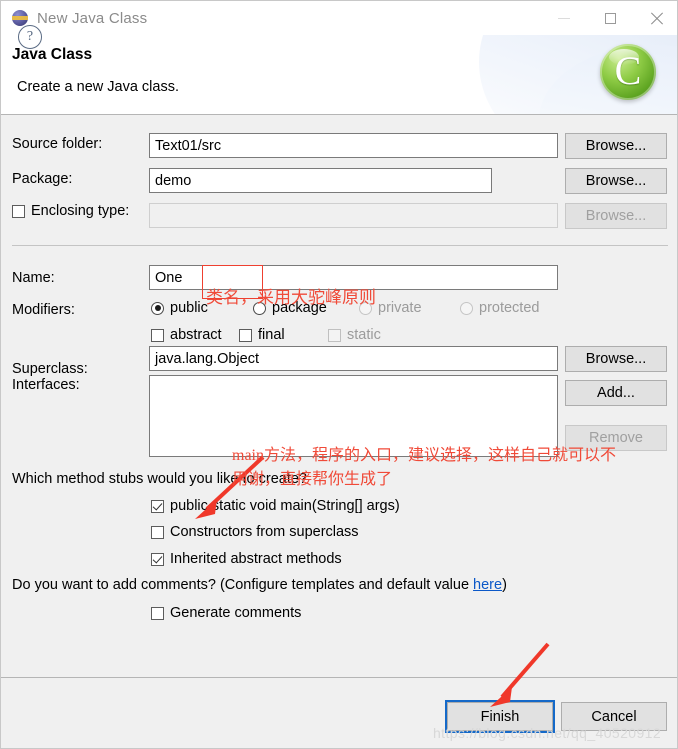 Image resolution: width=678 pixels, height=749 pixels. I want to click on minimize-button, so click(564, 18).